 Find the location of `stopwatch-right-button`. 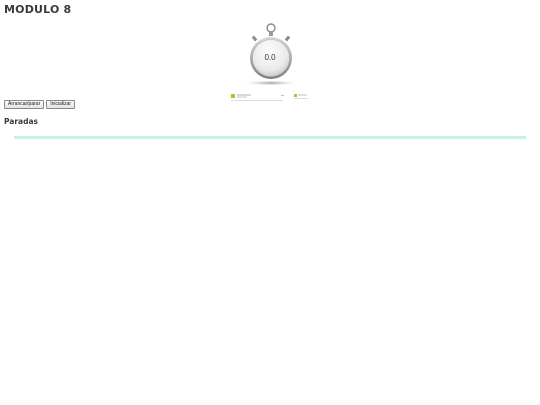

stopwatch-right-button is located at coordinates (287, 38).